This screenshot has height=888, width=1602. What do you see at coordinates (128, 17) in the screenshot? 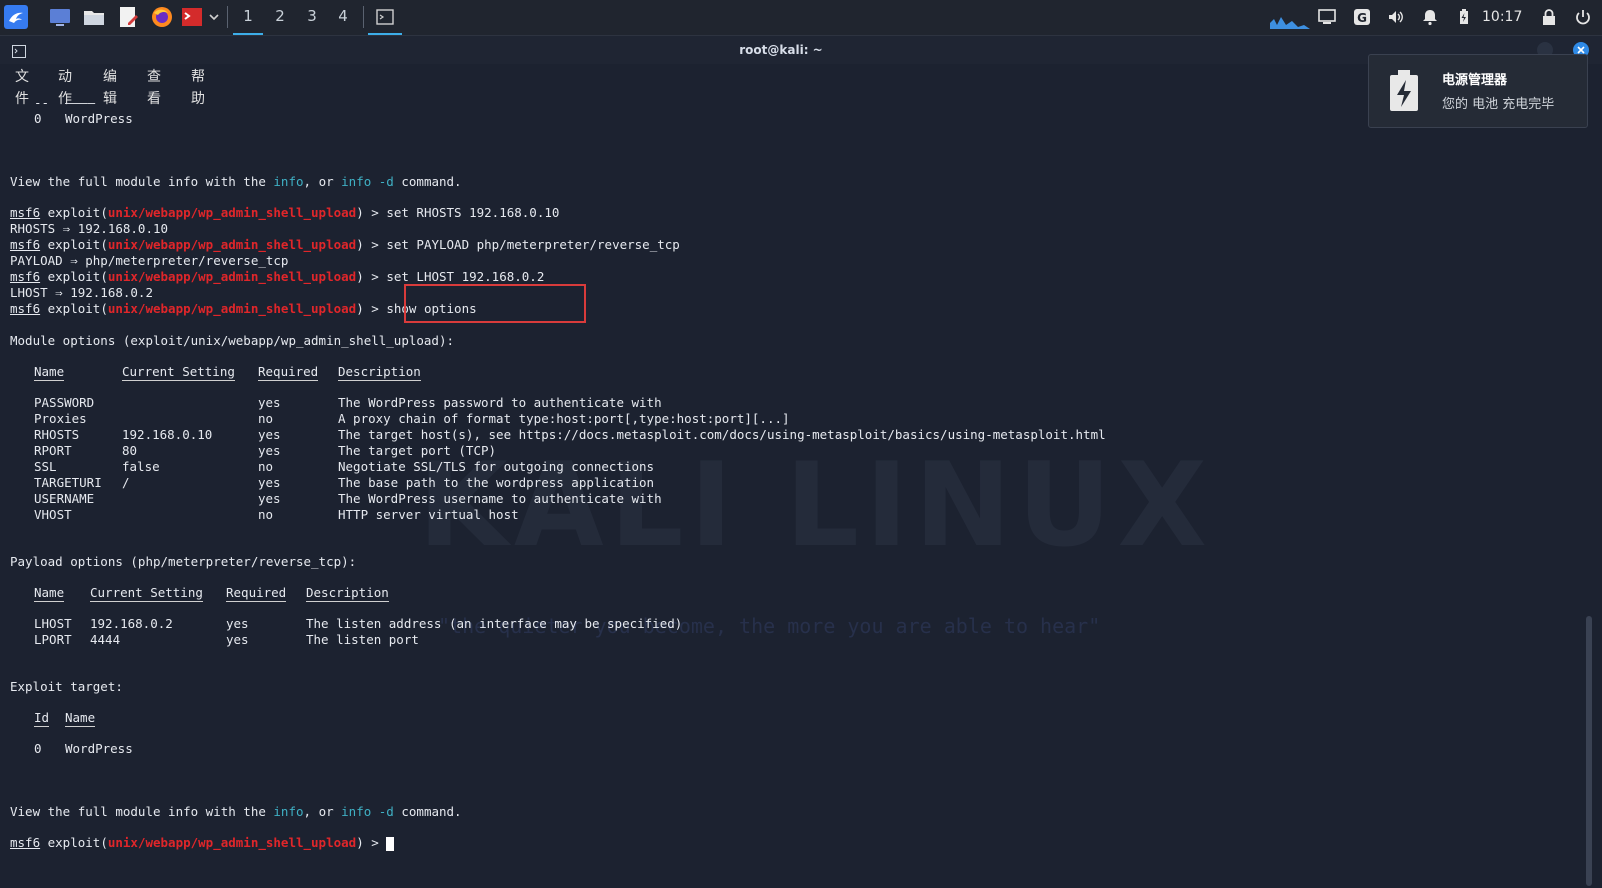
I see `text-editor-icon` at bounding box center [128, 17].